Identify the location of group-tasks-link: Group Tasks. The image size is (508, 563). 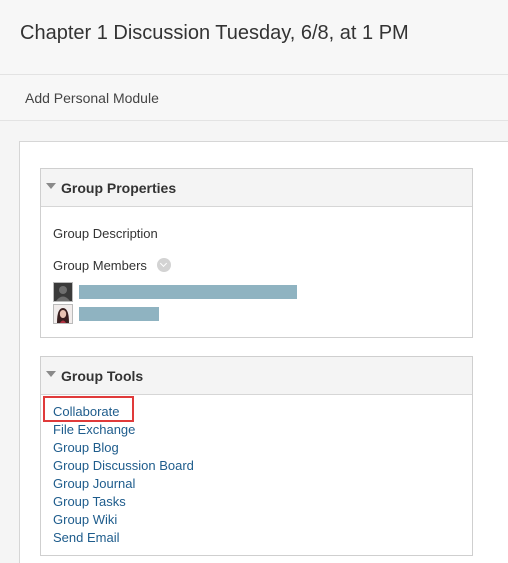
(123, 502).